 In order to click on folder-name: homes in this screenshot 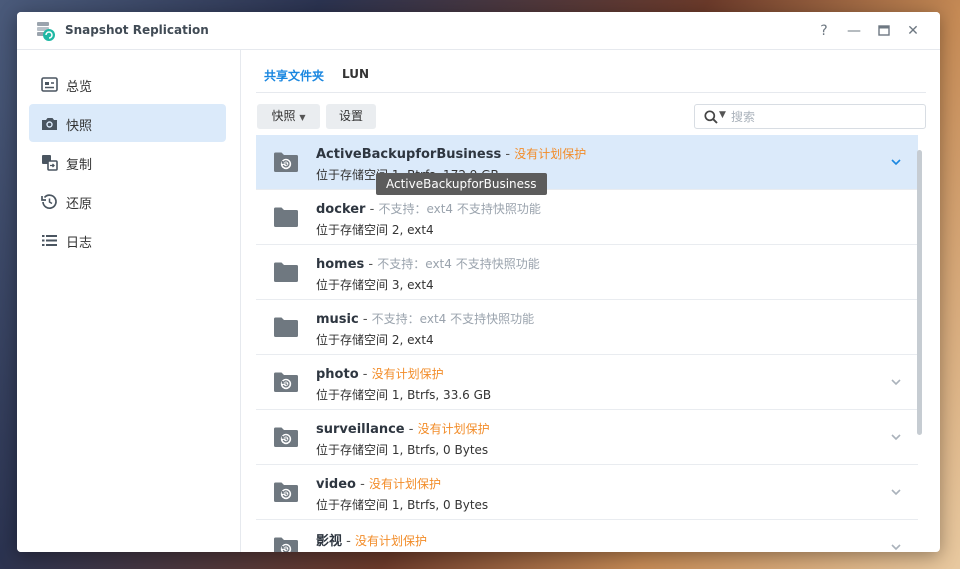, I will do `click(340, 264)`.